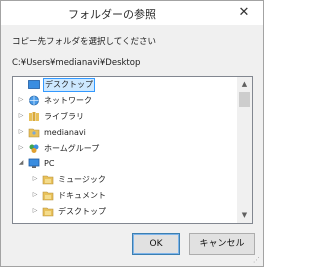 The width and height of the screenshot is (320, 267). What do you see at coordinates (244, 84) in the screenshot?
I see `scroll-up-button: ▲` at bounding box center [244, 84].